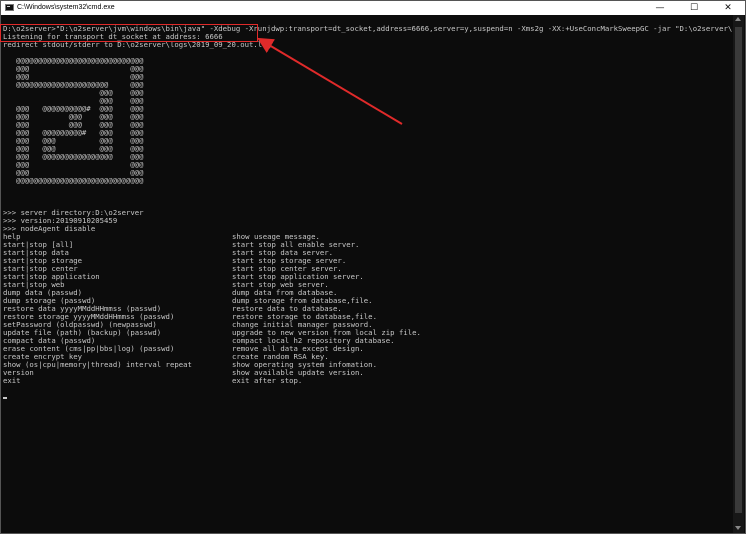  What do you see at coordinates (368, 381) in the screenshot?
I see `help-row: exit exit after stop.` at bounding box center [368, 381].